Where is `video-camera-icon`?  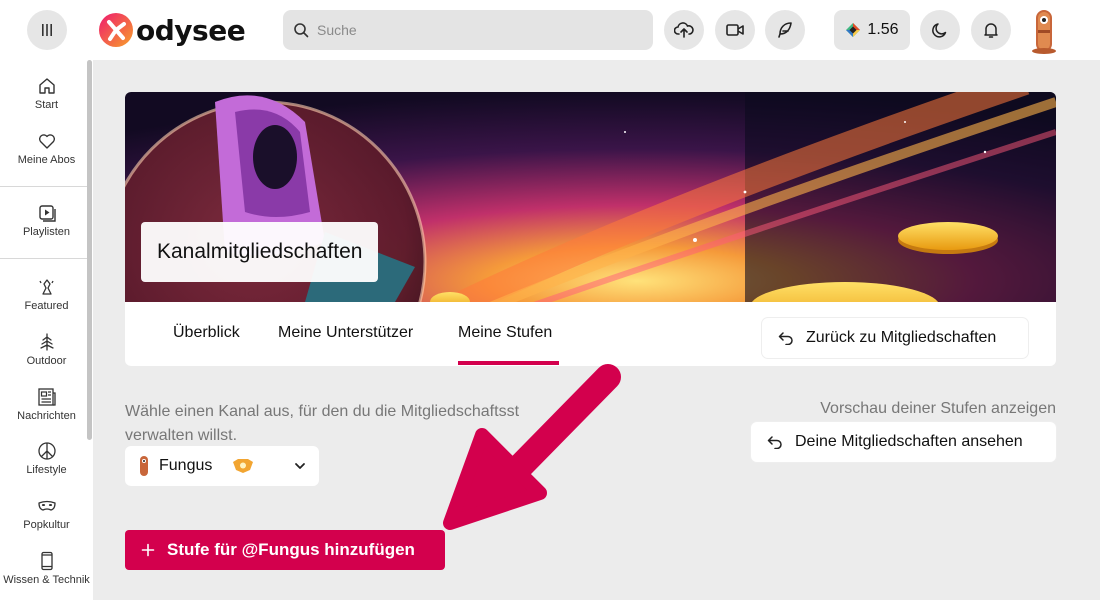
video-camera-icon is located at coordinates (735, 30).